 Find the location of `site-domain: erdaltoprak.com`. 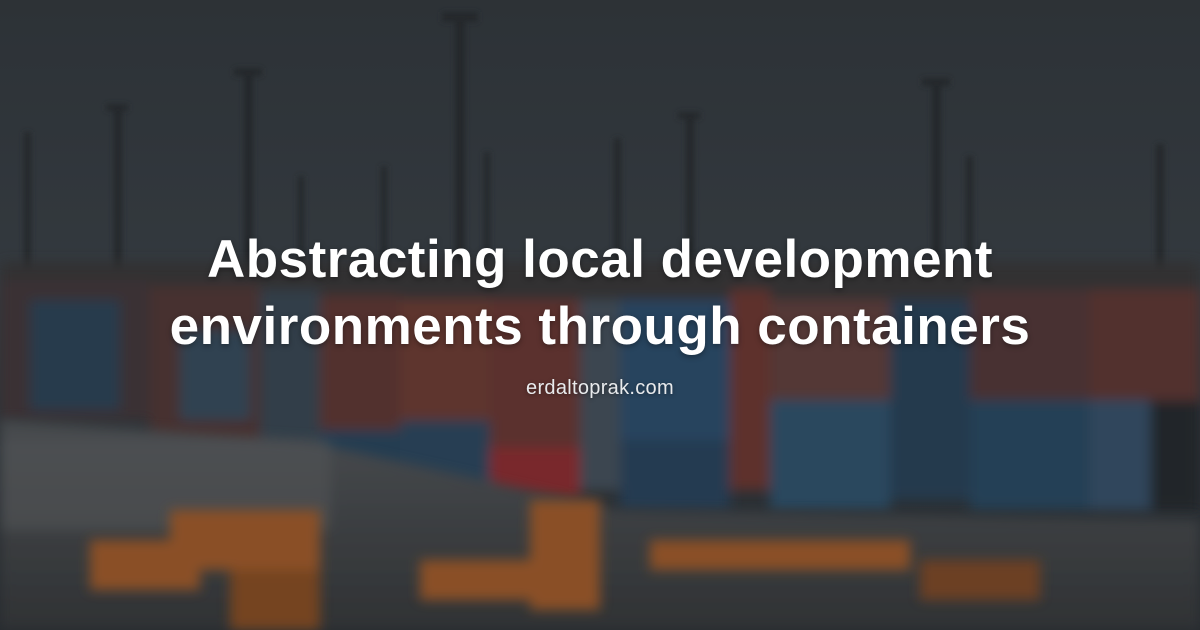

site-domain: erdaltoprak.com is located at coordinates (600, 388).